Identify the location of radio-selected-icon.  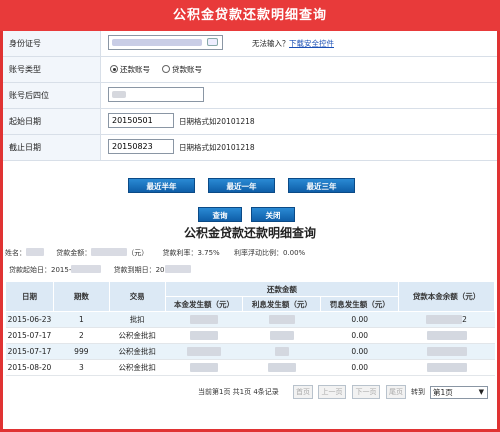
(114, 69).